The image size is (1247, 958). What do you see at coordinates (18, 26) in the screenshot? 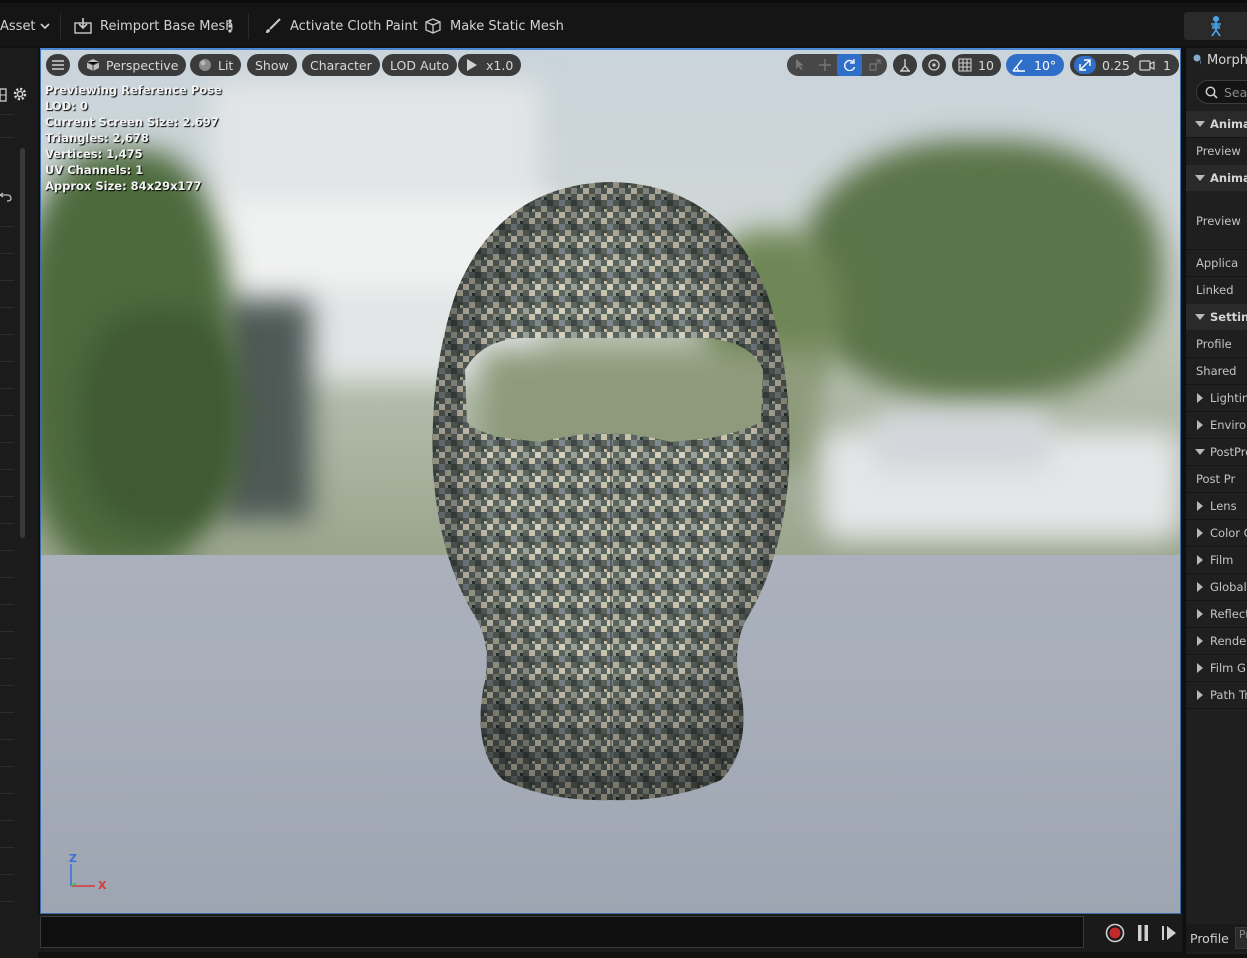
I see `asset-menu-label: Asset` at bounding box center [18, 26].